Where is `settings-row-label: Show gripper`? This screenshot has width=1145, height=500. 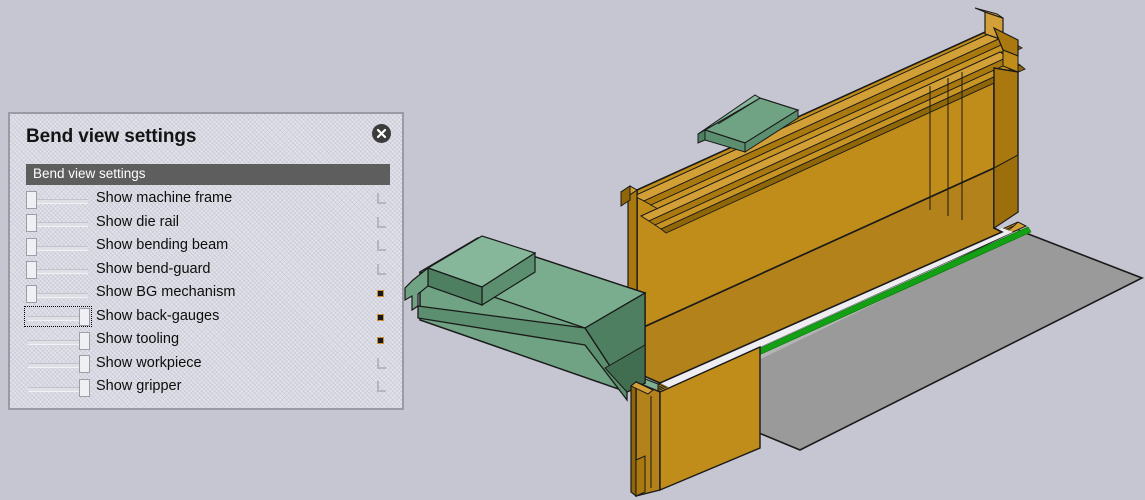 settings-row-label: Show gripper is located at coordinates (139, 386).